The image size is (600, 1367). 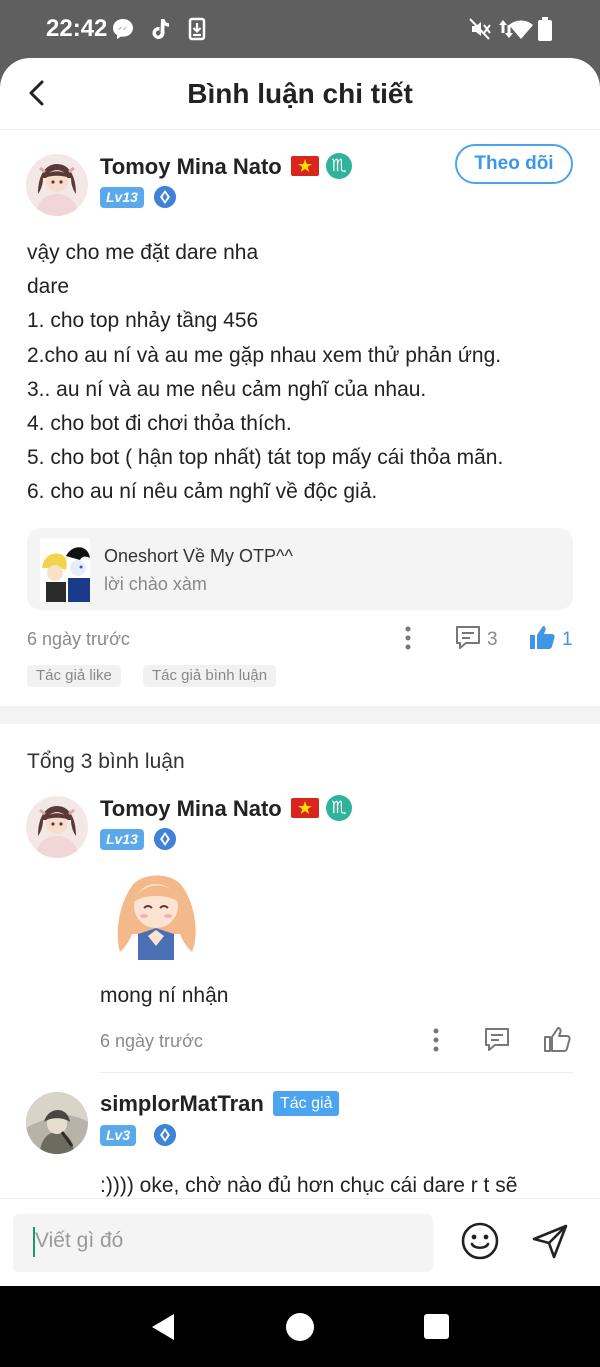 I want to click on wifi-icon, so click(x=521, y=29).